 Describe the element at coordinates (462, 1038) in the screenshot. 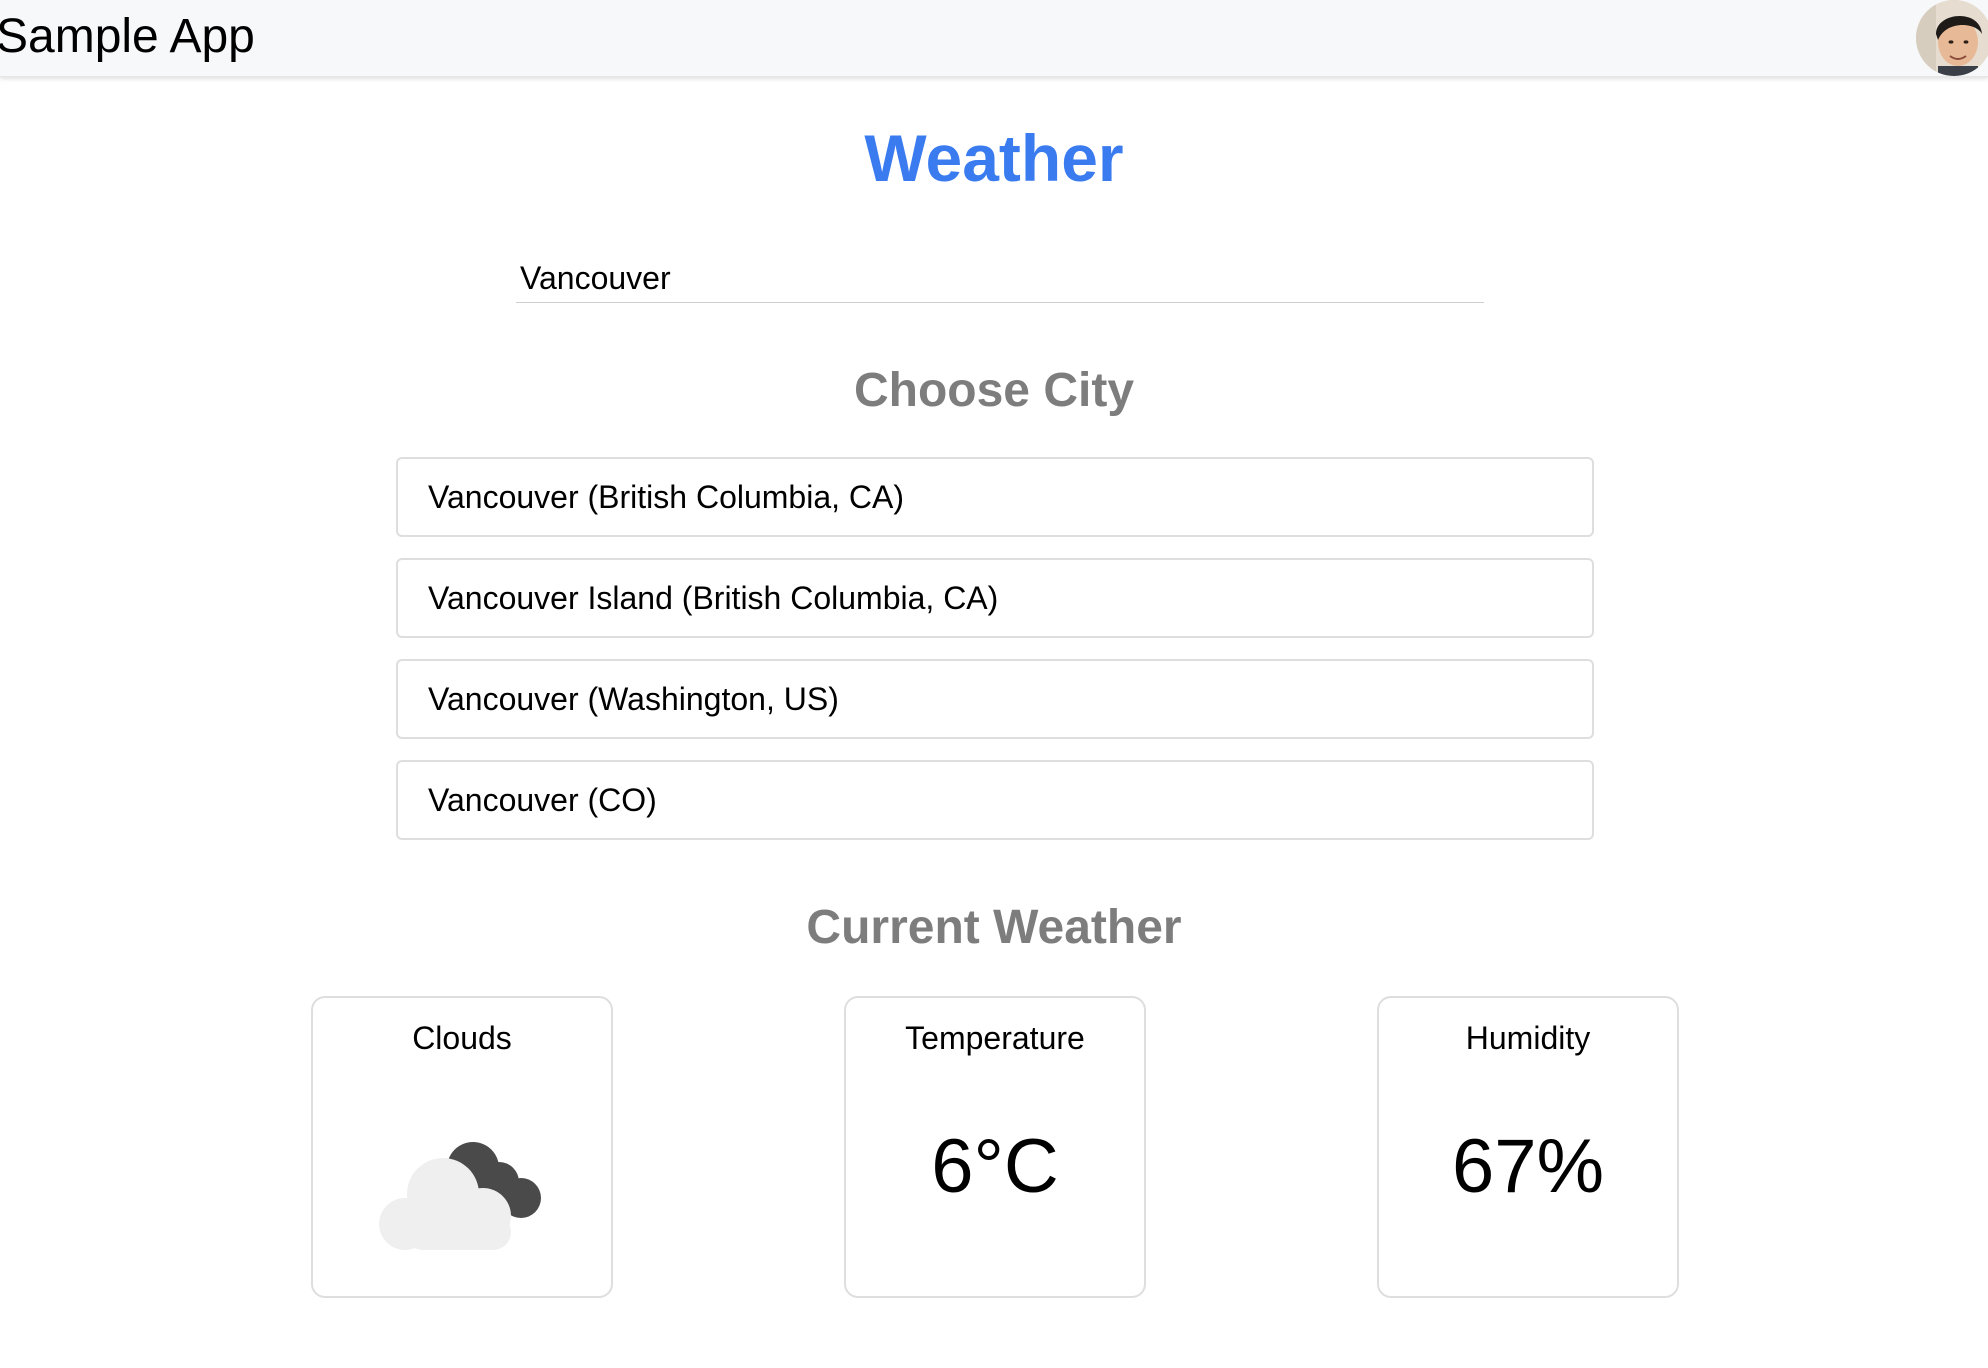

I see `clouds-card-label: Clouds` at that location.